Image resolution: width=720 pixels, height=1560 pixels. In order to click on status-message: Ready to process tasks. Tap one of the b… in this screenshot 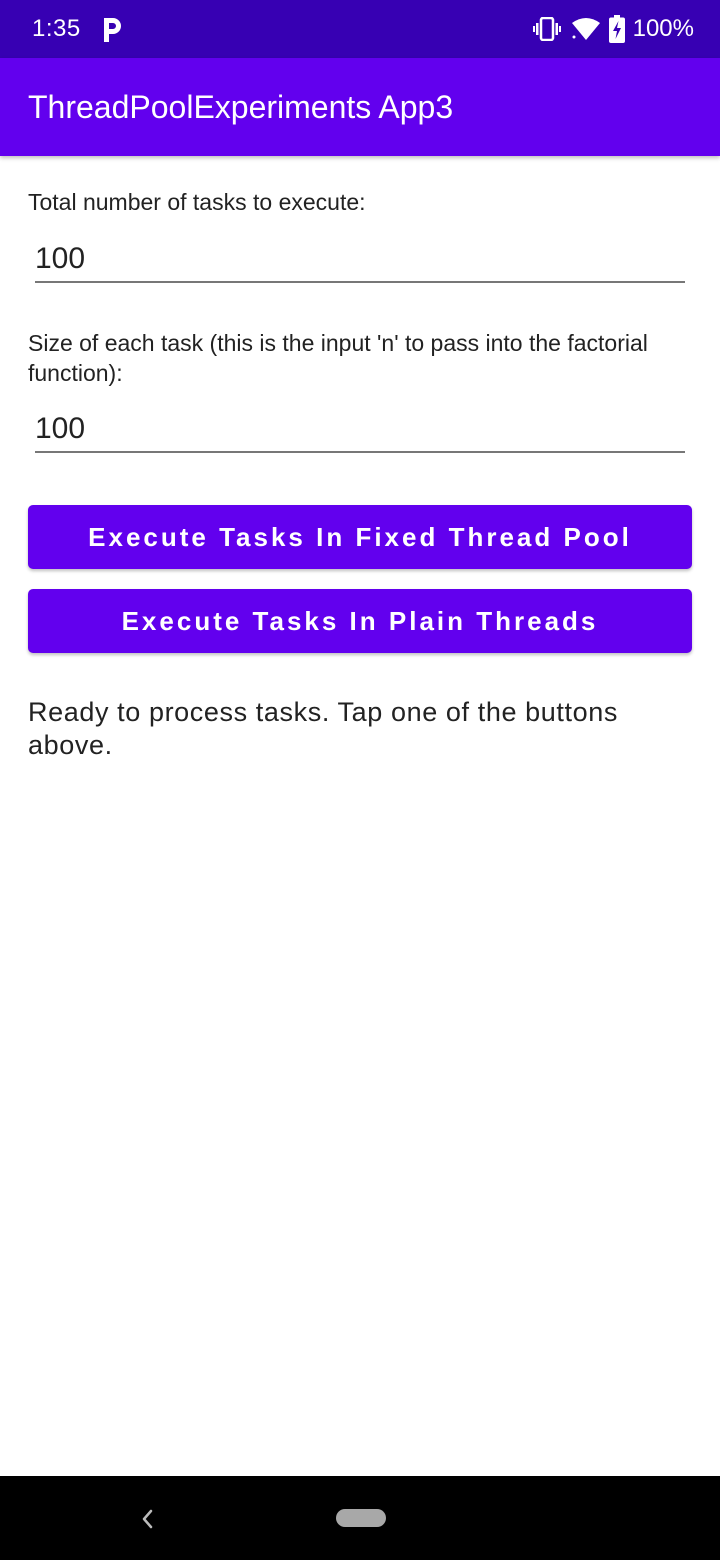, I will do `click(323, 728)`.